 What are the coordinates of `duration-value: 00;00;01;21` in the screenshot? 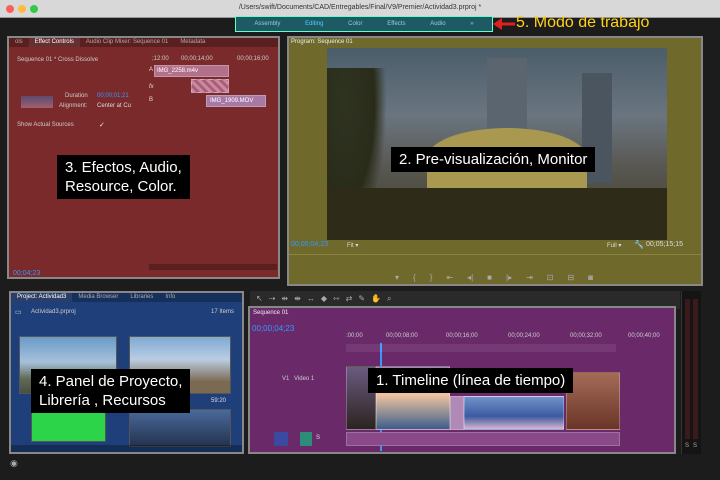 It's located at (113, 96).